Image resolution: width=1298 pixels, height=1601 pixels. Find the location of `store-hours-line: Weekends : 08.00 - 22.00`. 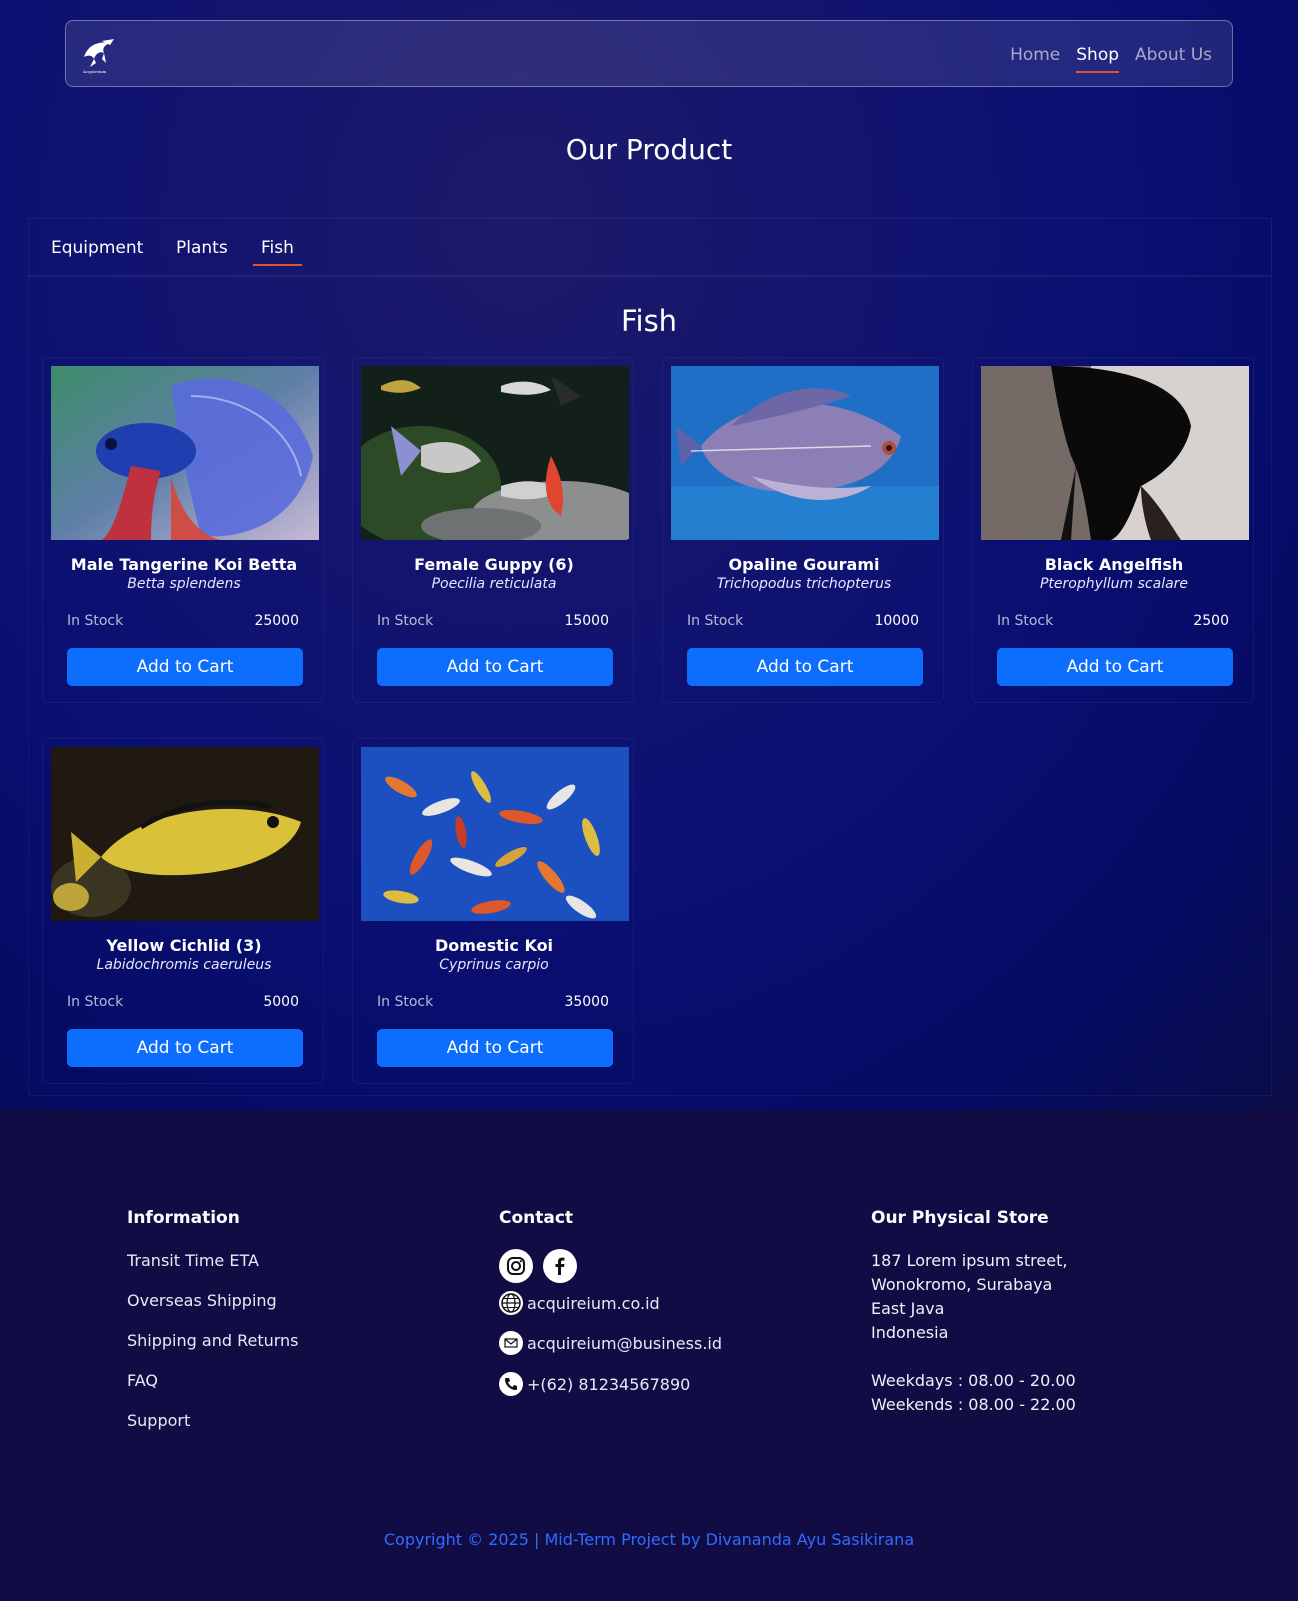

store-hours-line: Weekends : 08.00 - 22.00 is located at coordinates (973, 1404).